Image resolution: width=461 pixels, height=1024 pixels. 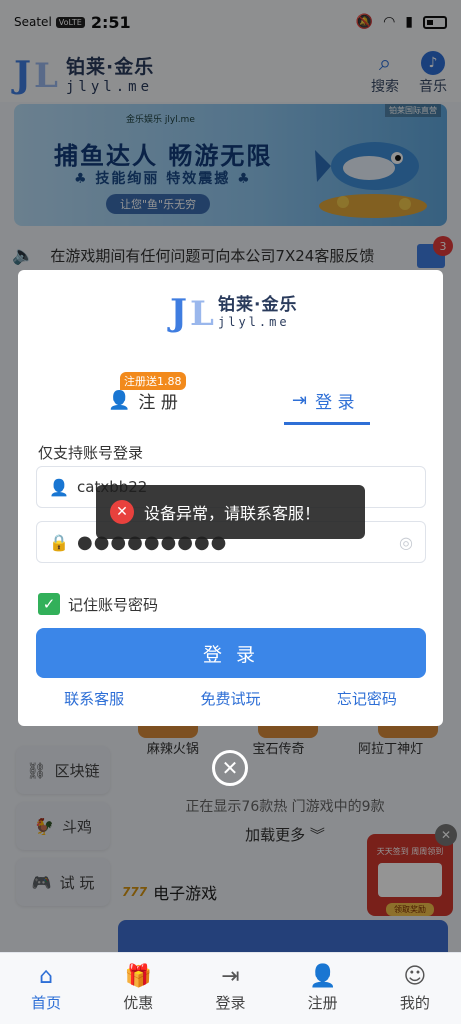 I want to click on error-toast: ✕ 设备异常，请联系客服！, so click(x=230, y=512).